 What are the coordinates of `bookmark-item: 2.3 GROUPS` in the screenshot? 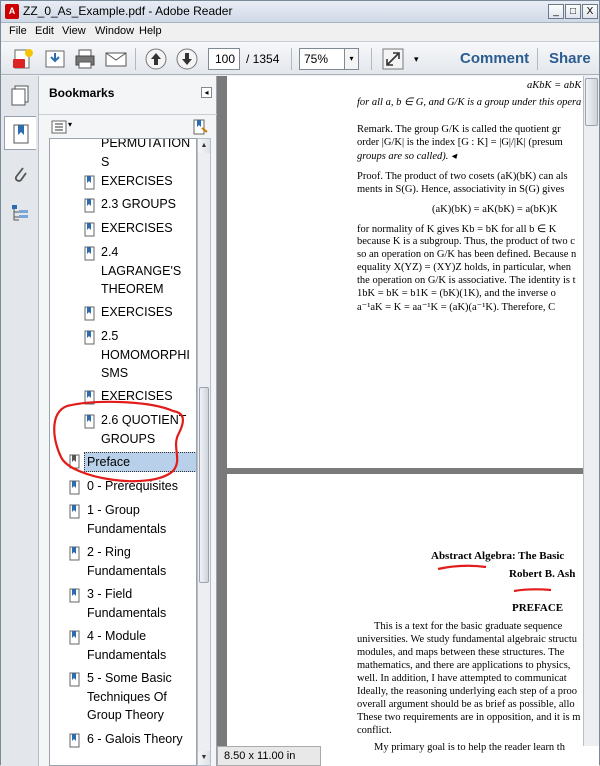 It's located at (138, 204).